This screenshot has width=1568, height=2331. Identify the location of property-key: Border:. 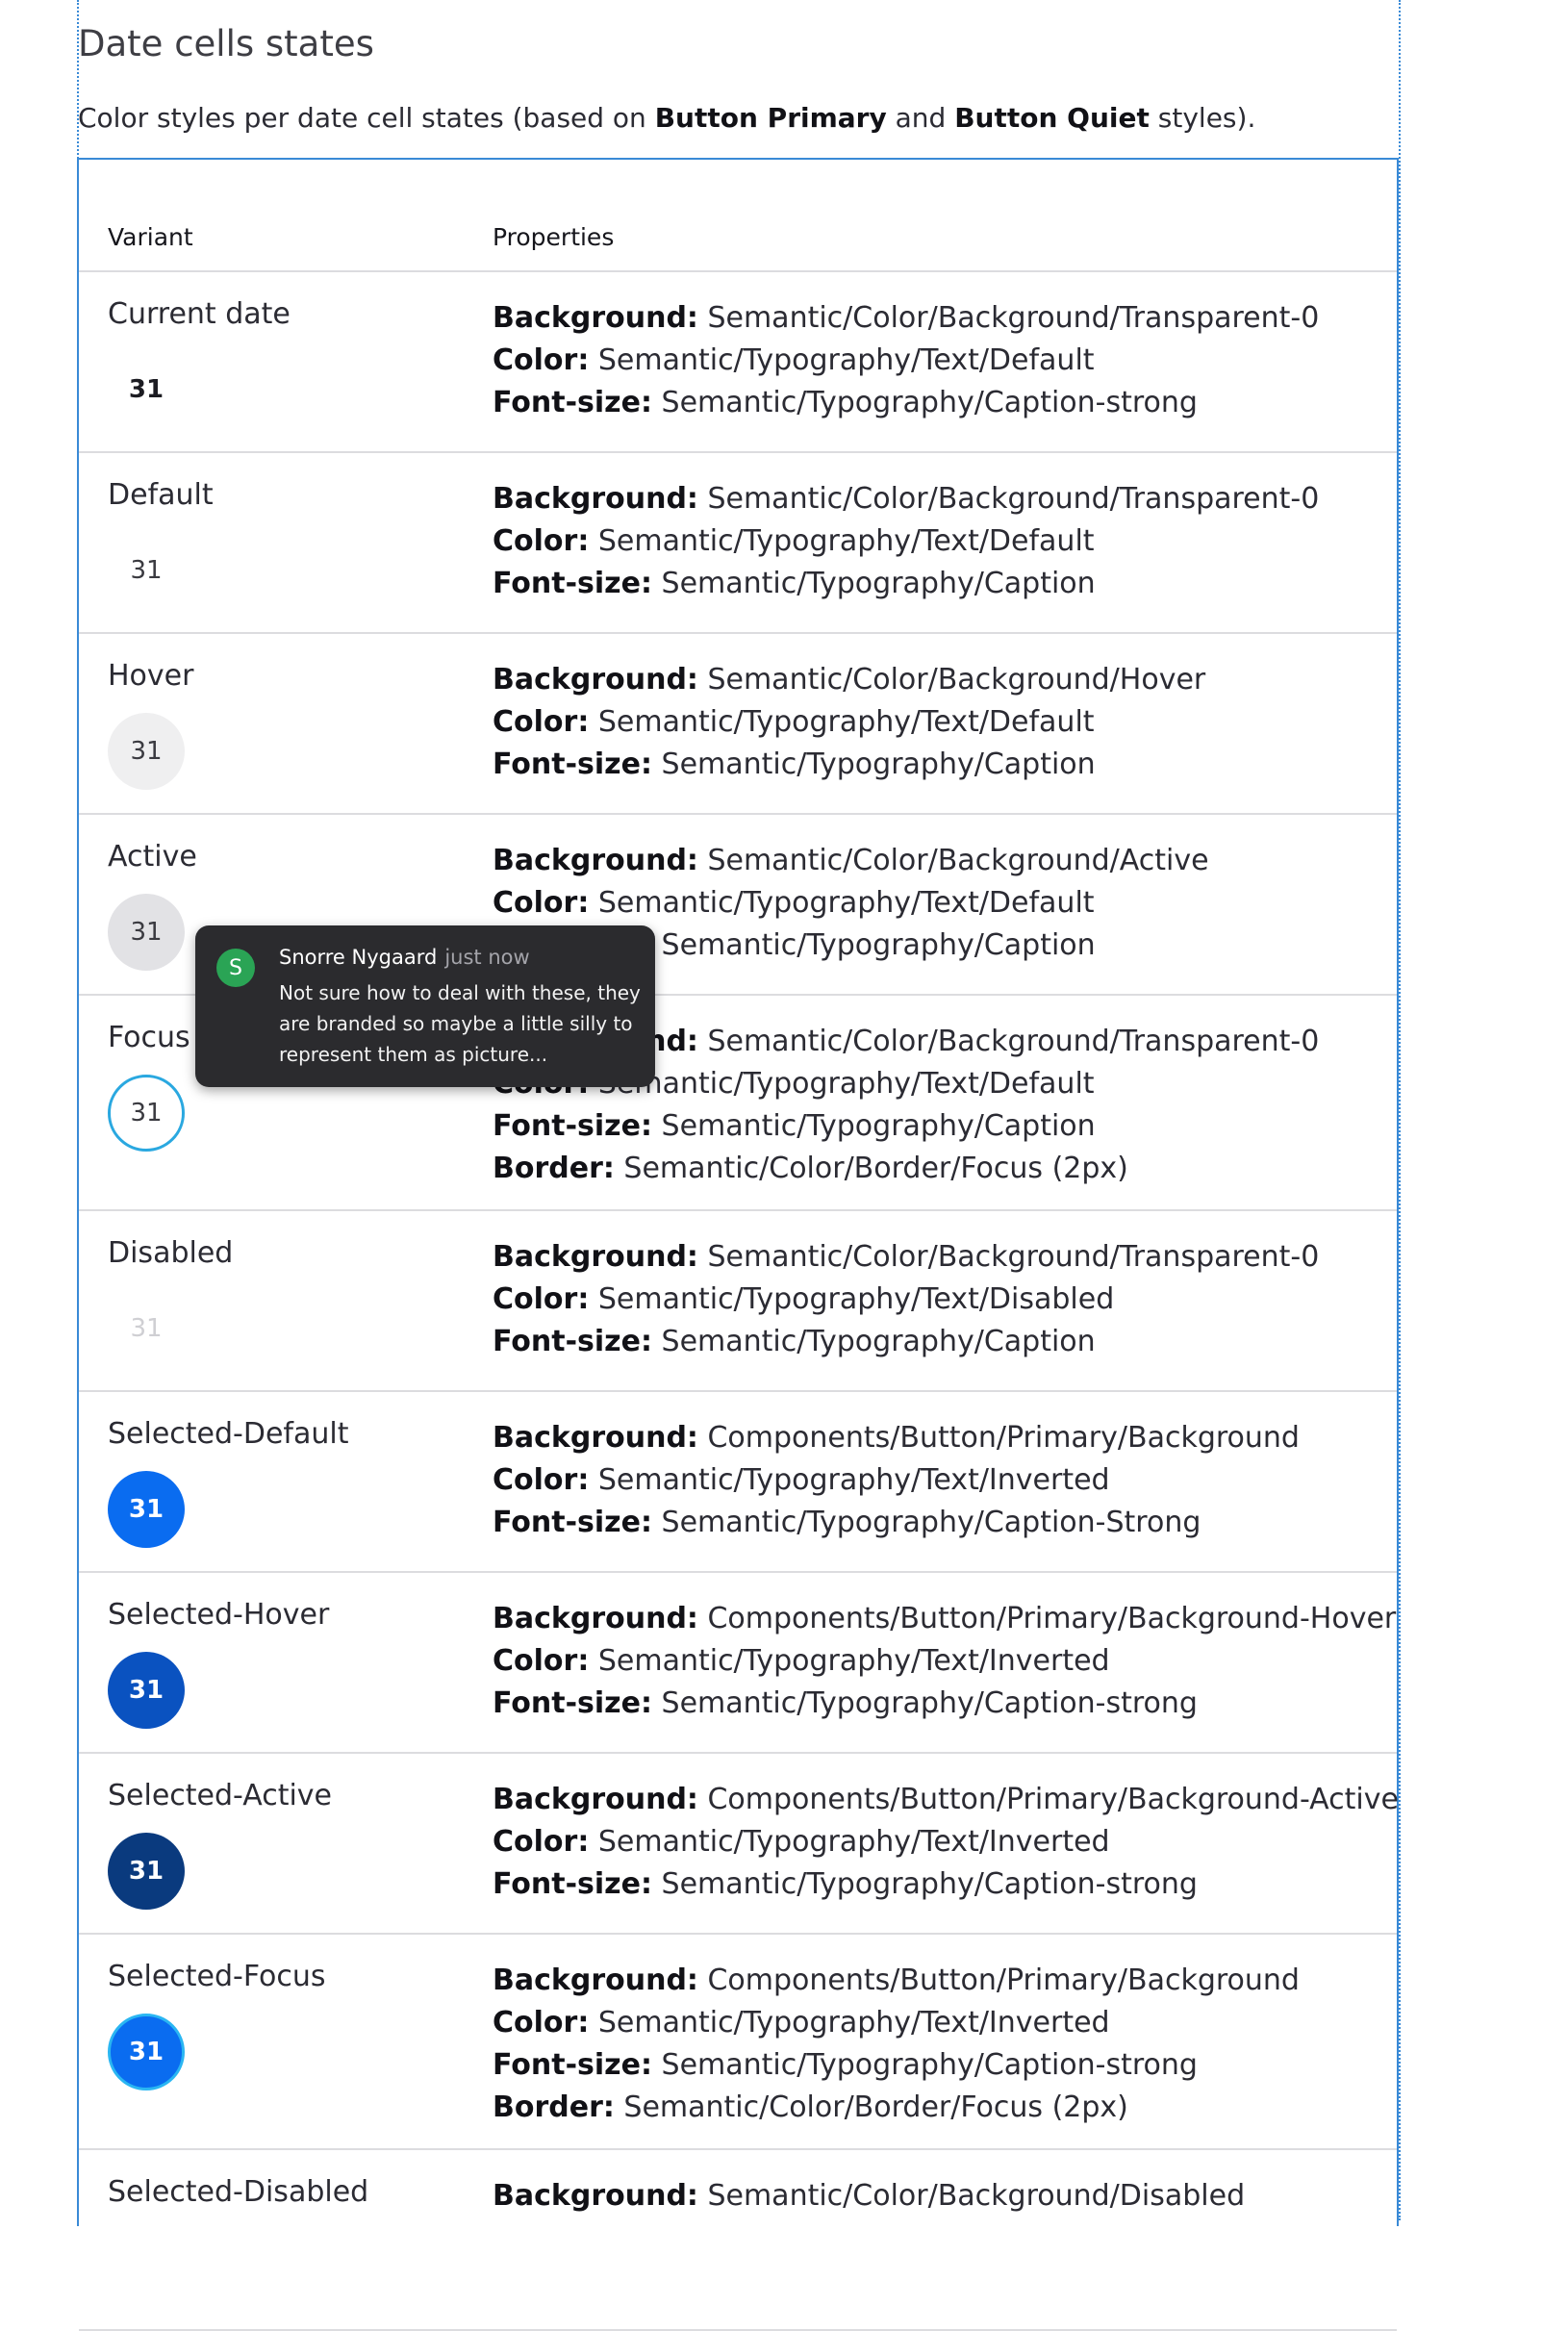
(554, 2107).